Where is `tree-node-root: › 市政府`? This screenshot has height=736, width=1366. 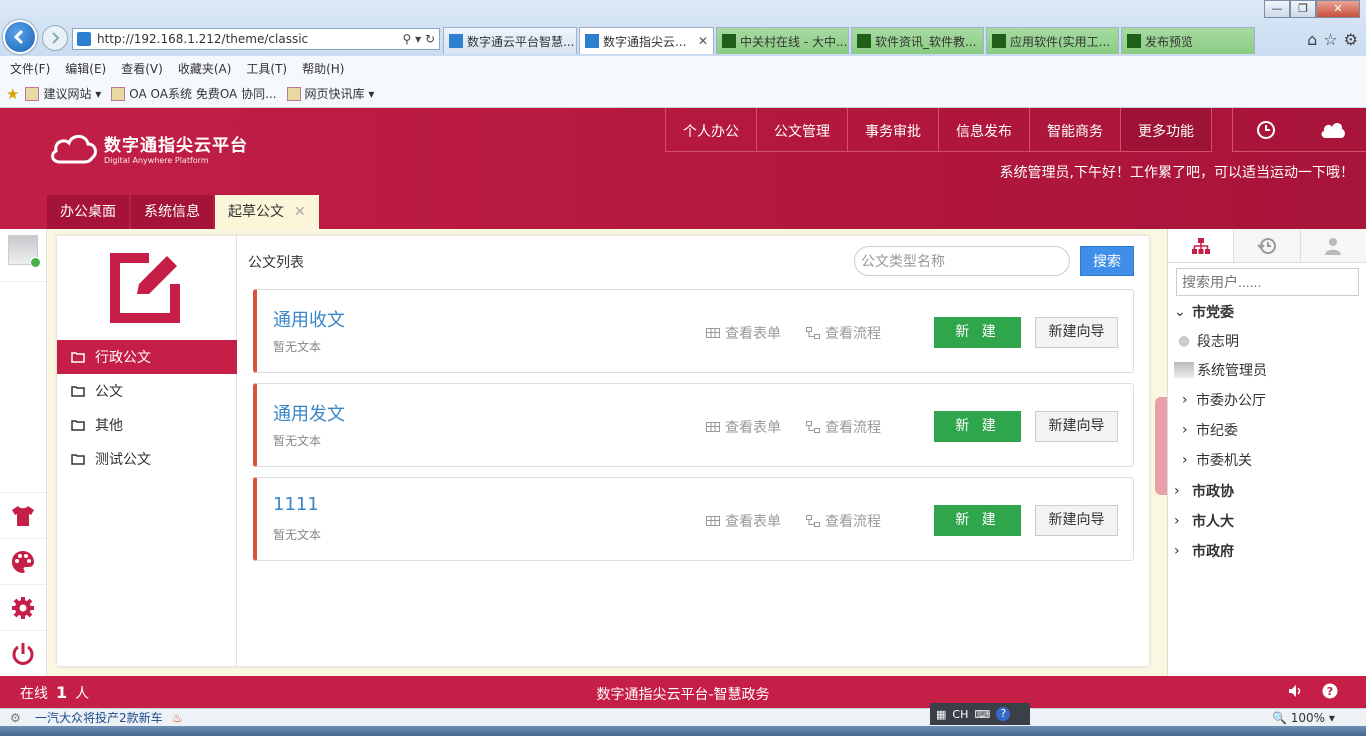 tree-node-root: › 市政府 is located at coordinates (1267, 551).